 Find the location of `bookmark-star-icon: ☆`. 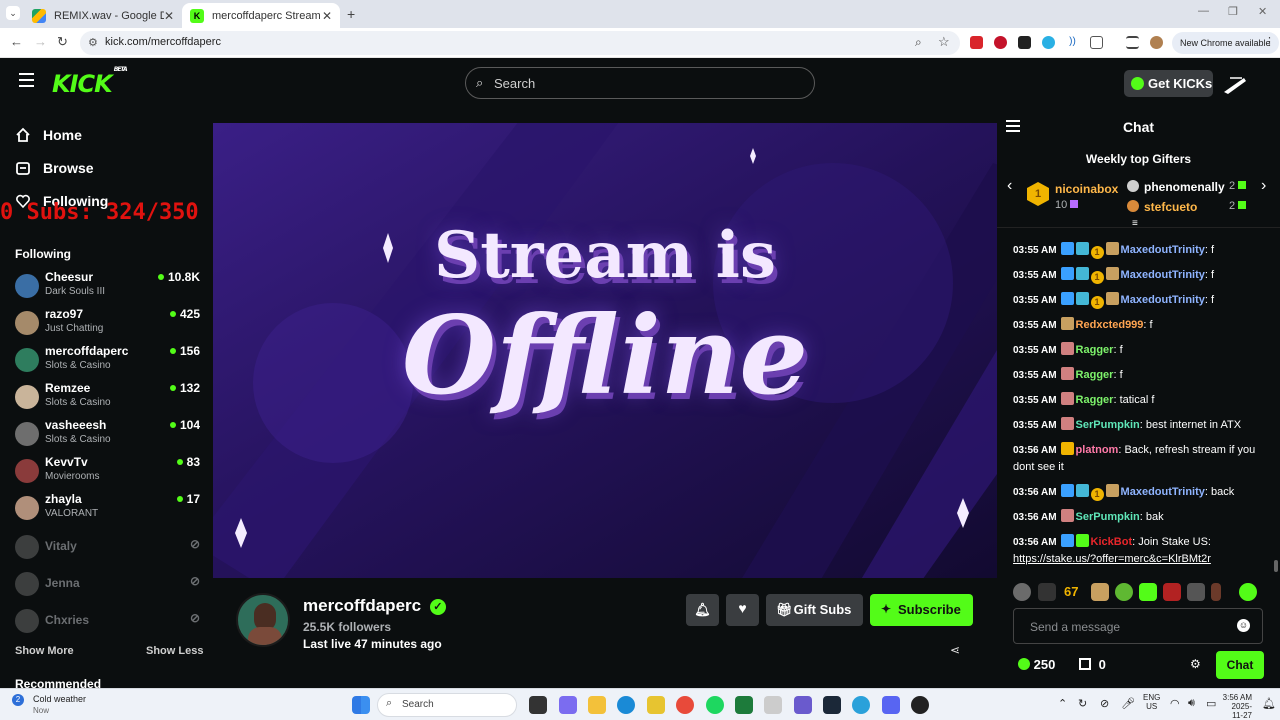

bookmark-star-icon: ☆ is located at coordinates (944, 42).